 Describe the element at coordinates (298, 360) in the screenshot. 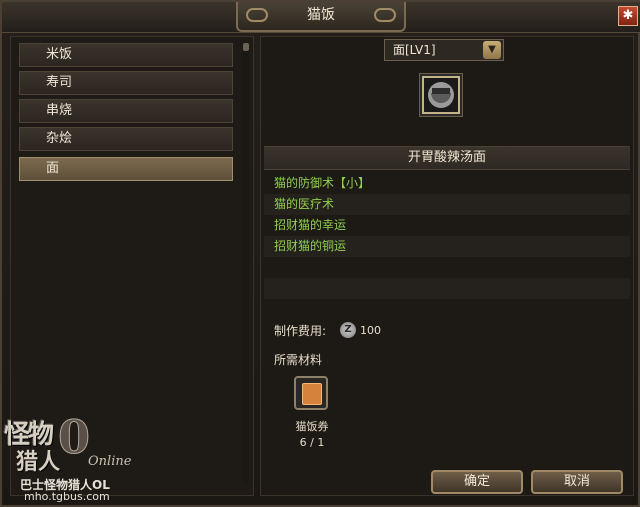

I see `materials-label: 所需材料` at that location.